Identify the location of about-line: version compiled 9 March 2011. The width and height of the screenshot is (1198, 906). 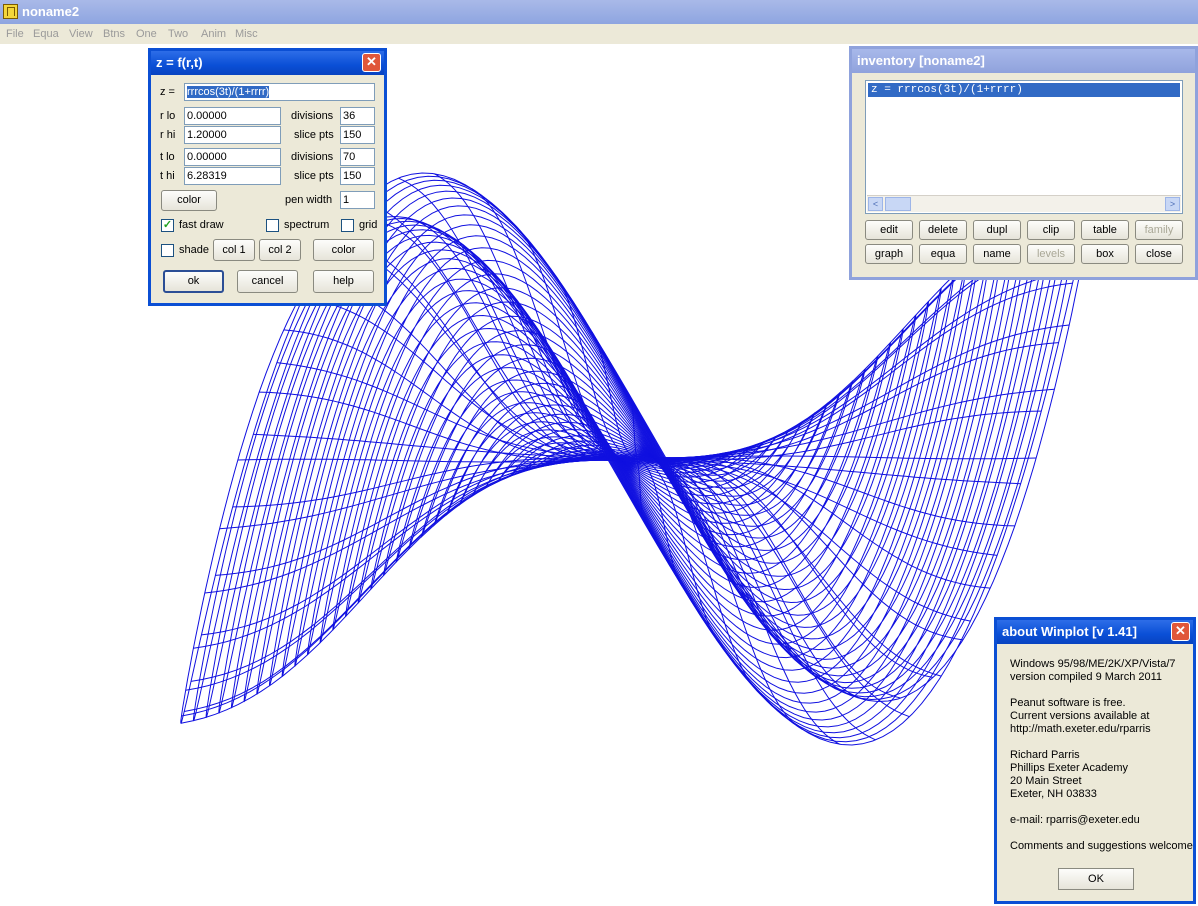
(1086, 677).